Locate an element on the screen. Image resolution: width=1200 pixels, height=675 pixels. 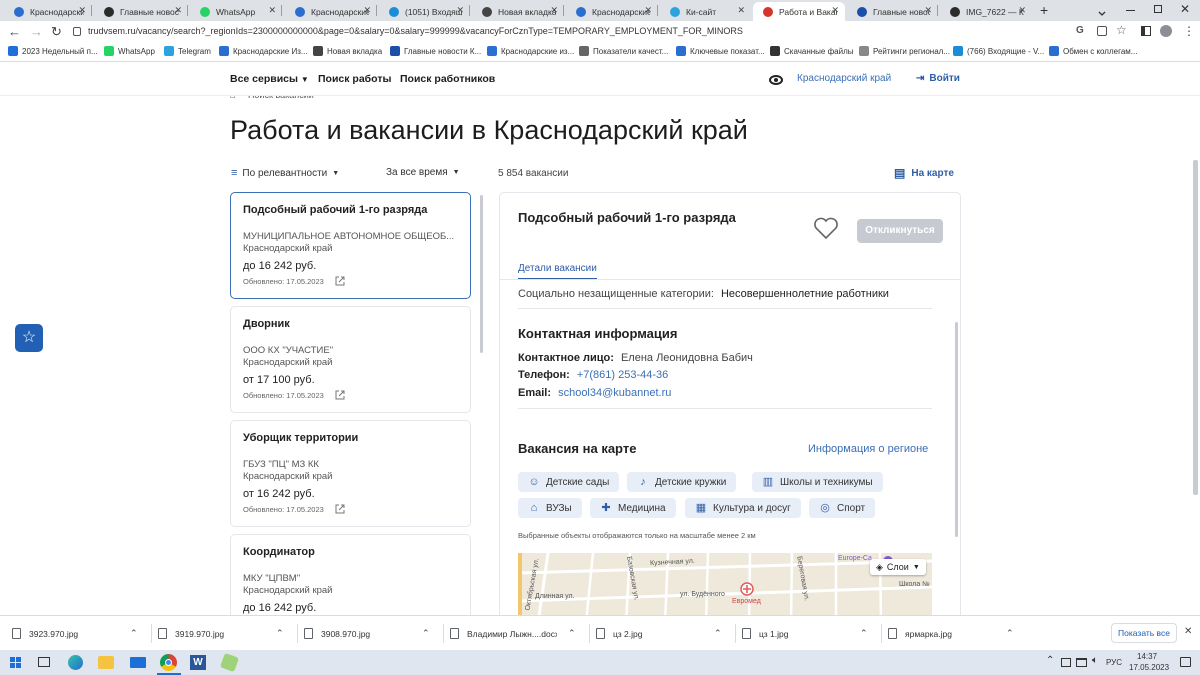
map-filter-school: ▥ Школы и техникумы is located at coordinates (817, 482).